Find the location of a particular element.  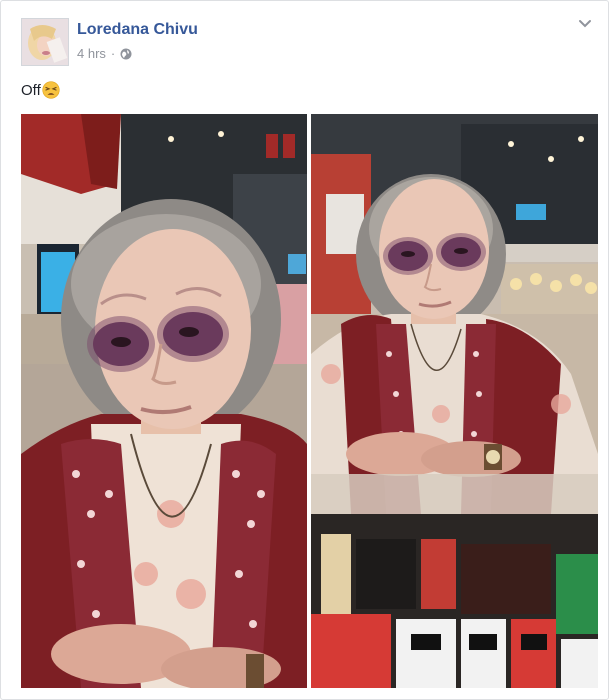

post-meta: 4 hrs · is located at coordinates (104, 53).